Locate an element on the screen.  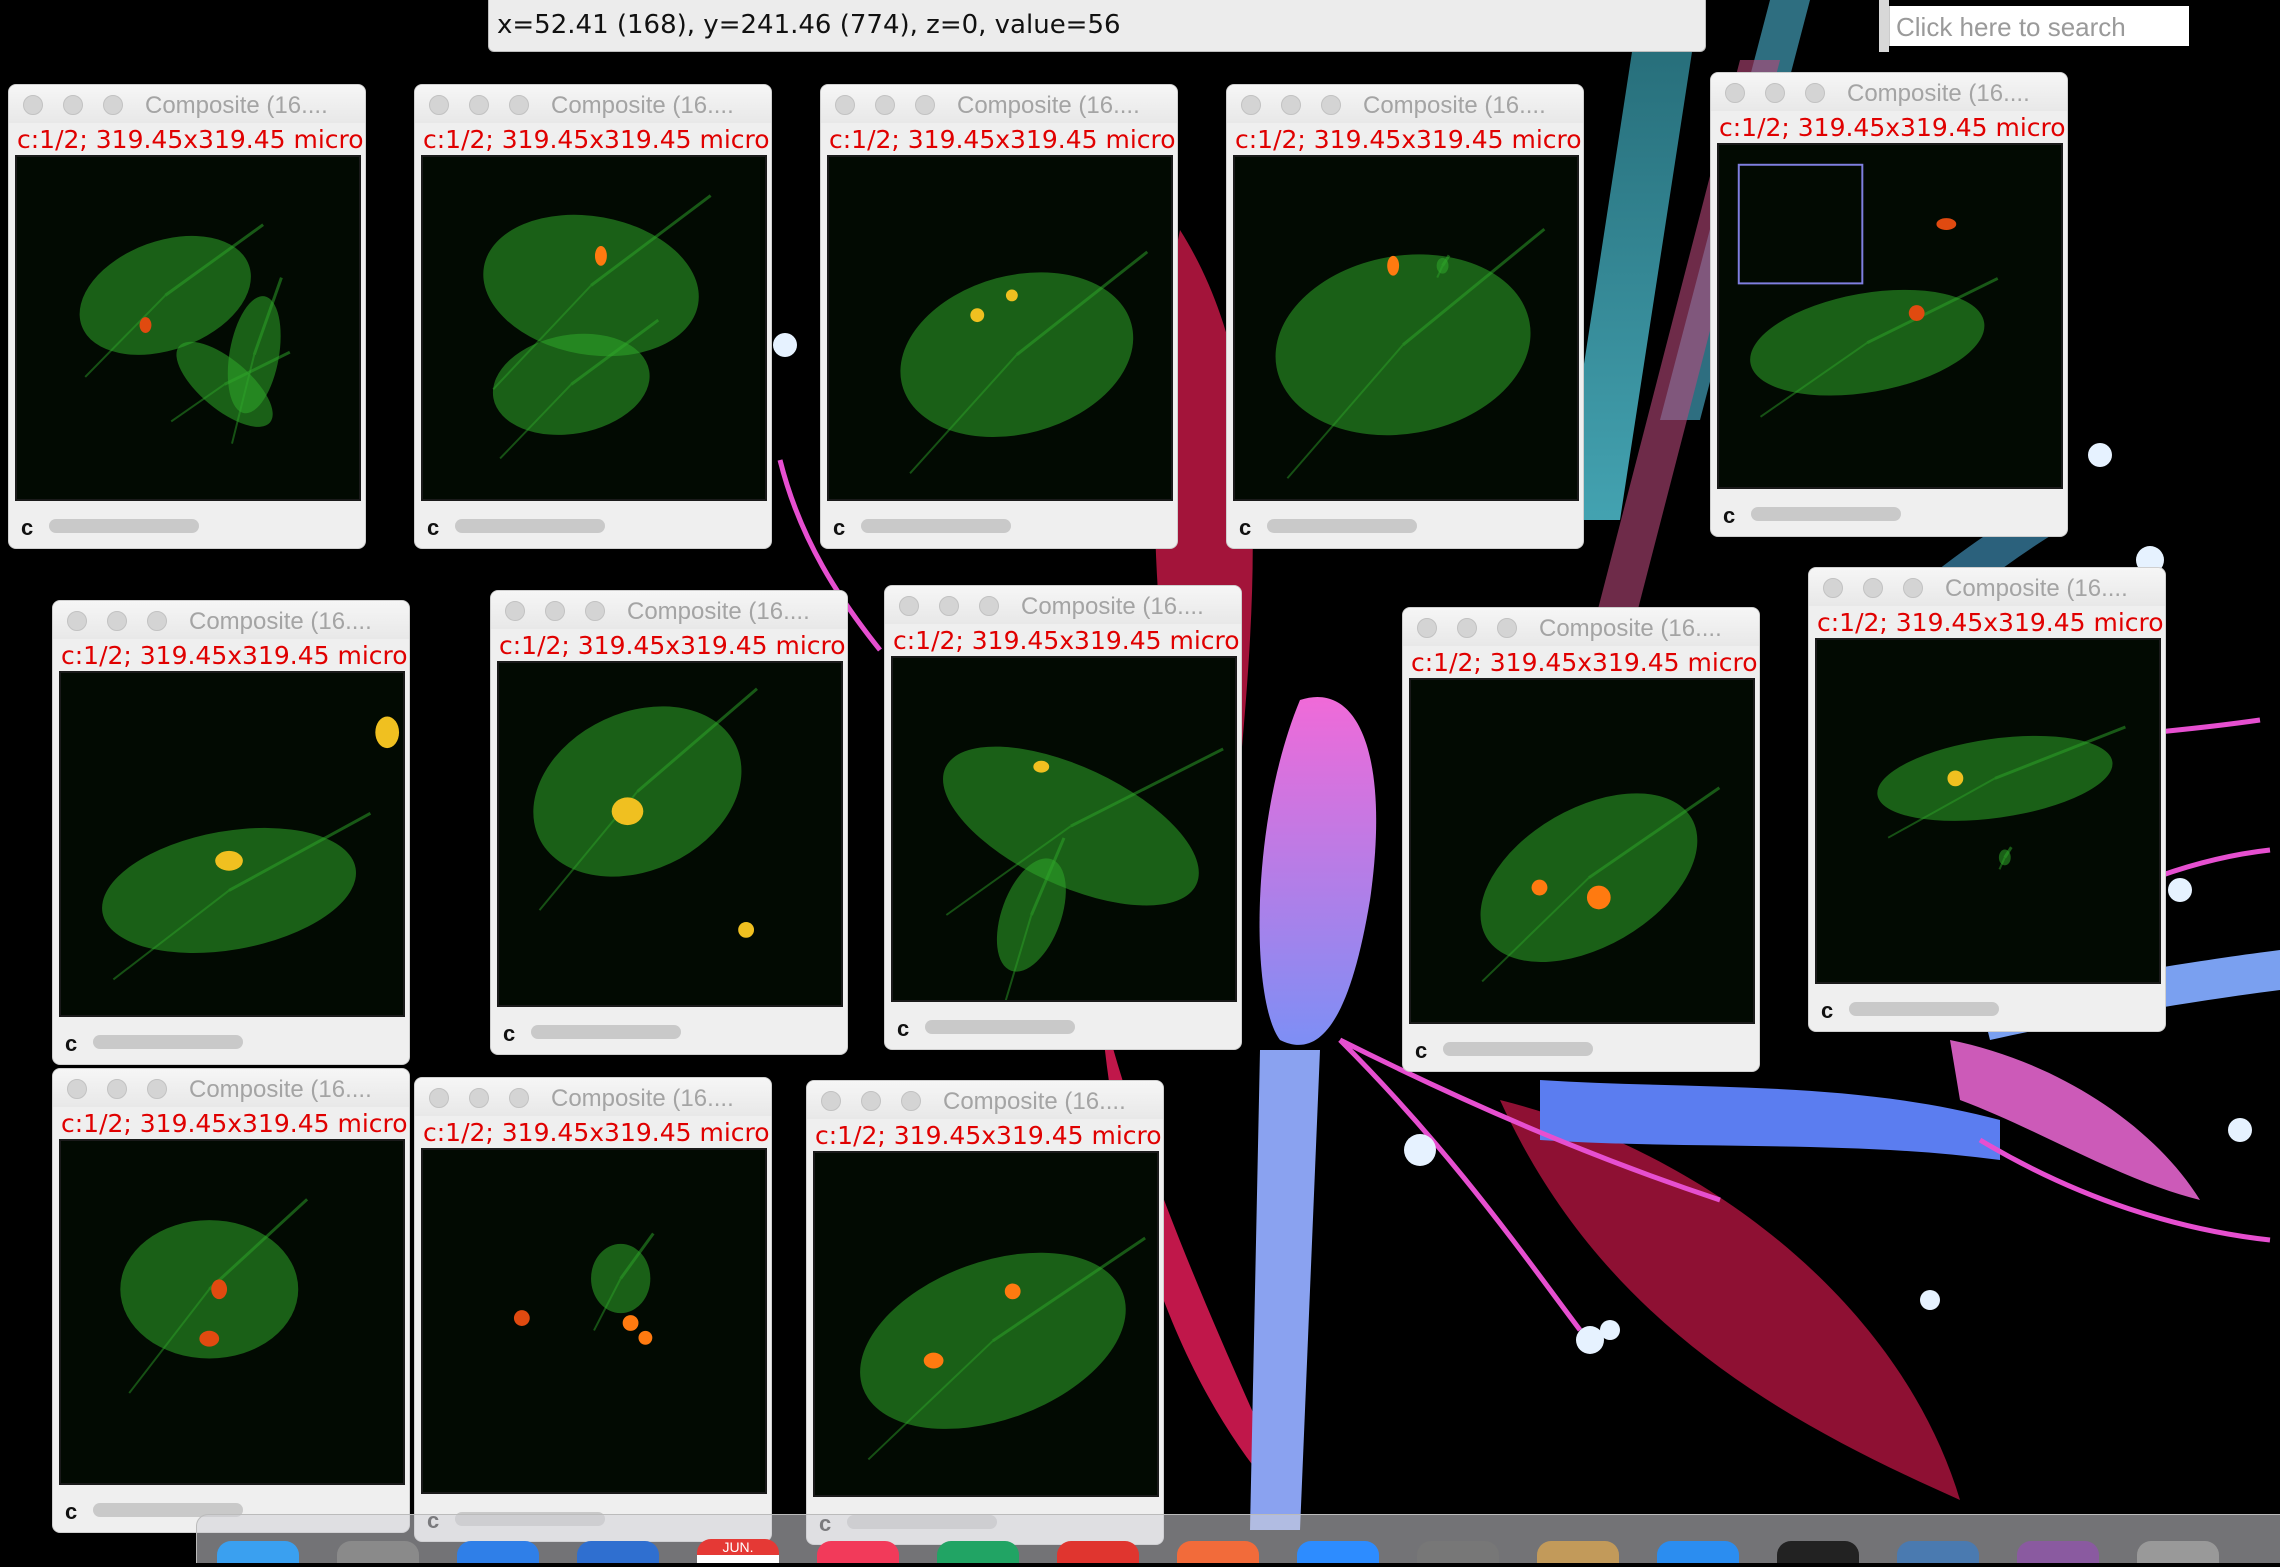
finder-icon is located at coordinates (258, 1552).